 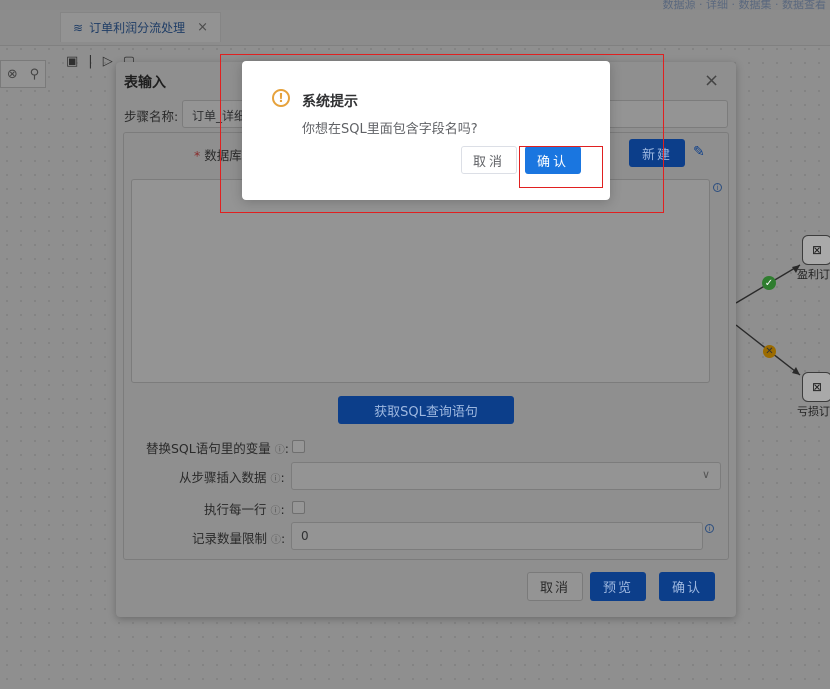 What do you see at coordinates (72, 61) in the screenshot?
I see `save-icon: ▣` at bounding box center [72, 61].